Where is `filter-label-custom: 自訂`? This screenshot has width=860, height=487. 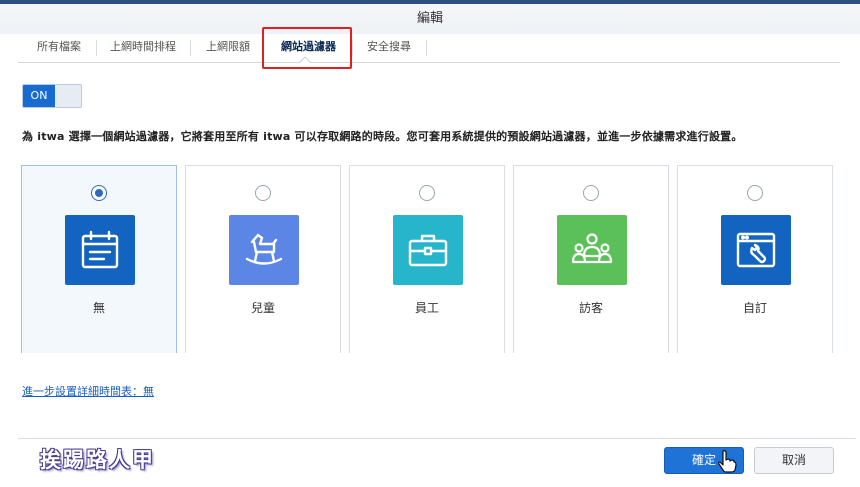
filter-label-custom: 自訂 is located at coordinates (754, 308).